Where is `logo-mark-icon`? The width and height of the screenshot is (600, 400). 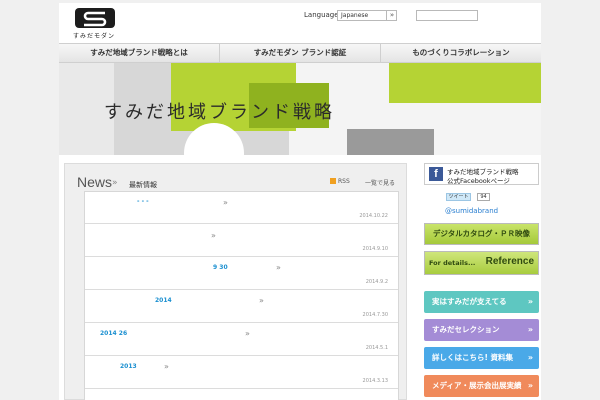
logo-mark-icon is located at coordinates (95, 18).